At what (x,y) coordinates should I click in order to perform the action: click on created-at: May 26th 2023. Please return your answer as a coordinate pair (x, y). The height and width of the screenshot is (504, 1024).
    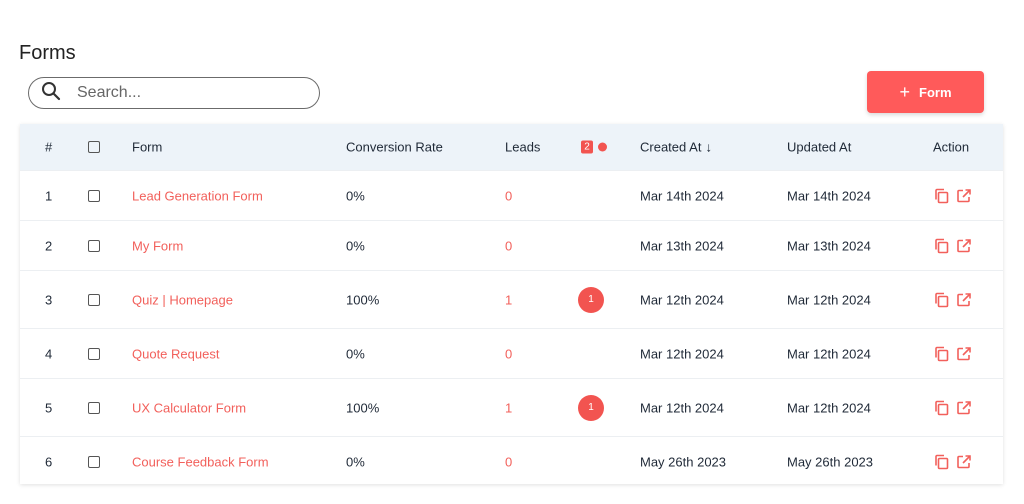
    Looking at the image, I should click on (683, 461).